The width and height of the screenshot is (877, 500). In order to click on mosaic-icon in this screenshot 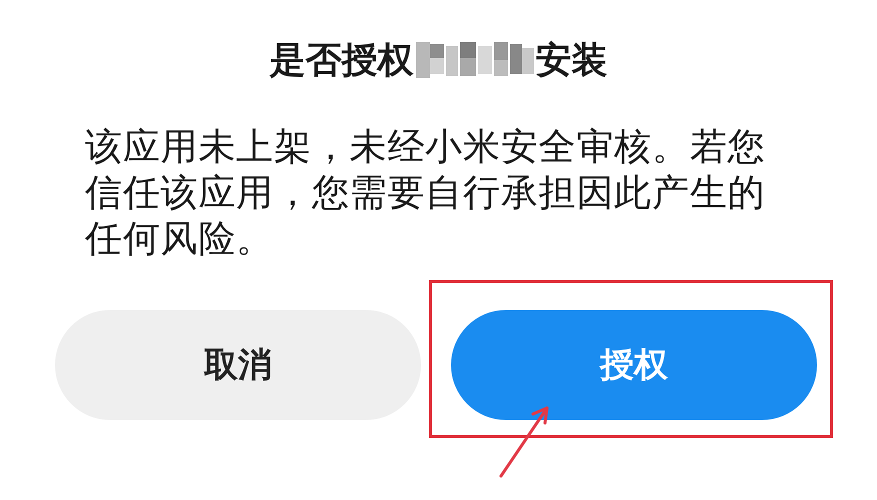, I will do `click(475, 60)`.